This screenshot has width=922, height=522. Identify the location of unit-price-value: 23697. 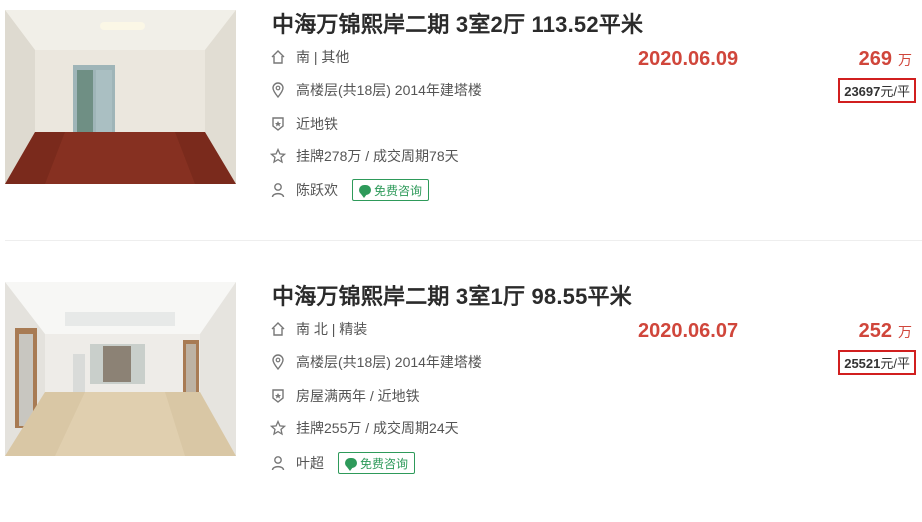
(862, 91).